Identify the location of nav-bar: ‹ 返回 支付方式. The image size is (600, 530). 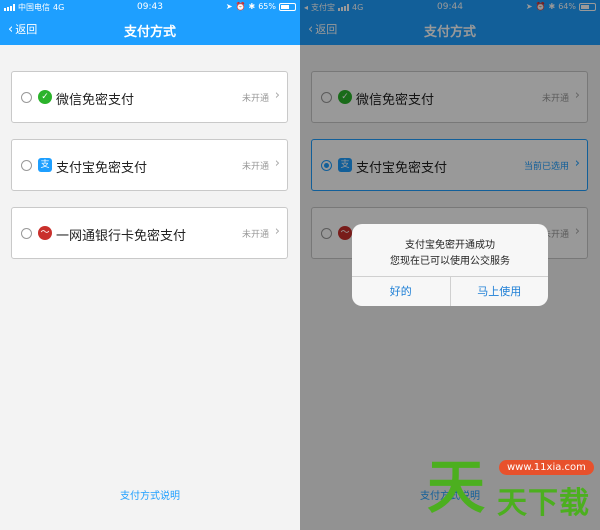
(150, 29).